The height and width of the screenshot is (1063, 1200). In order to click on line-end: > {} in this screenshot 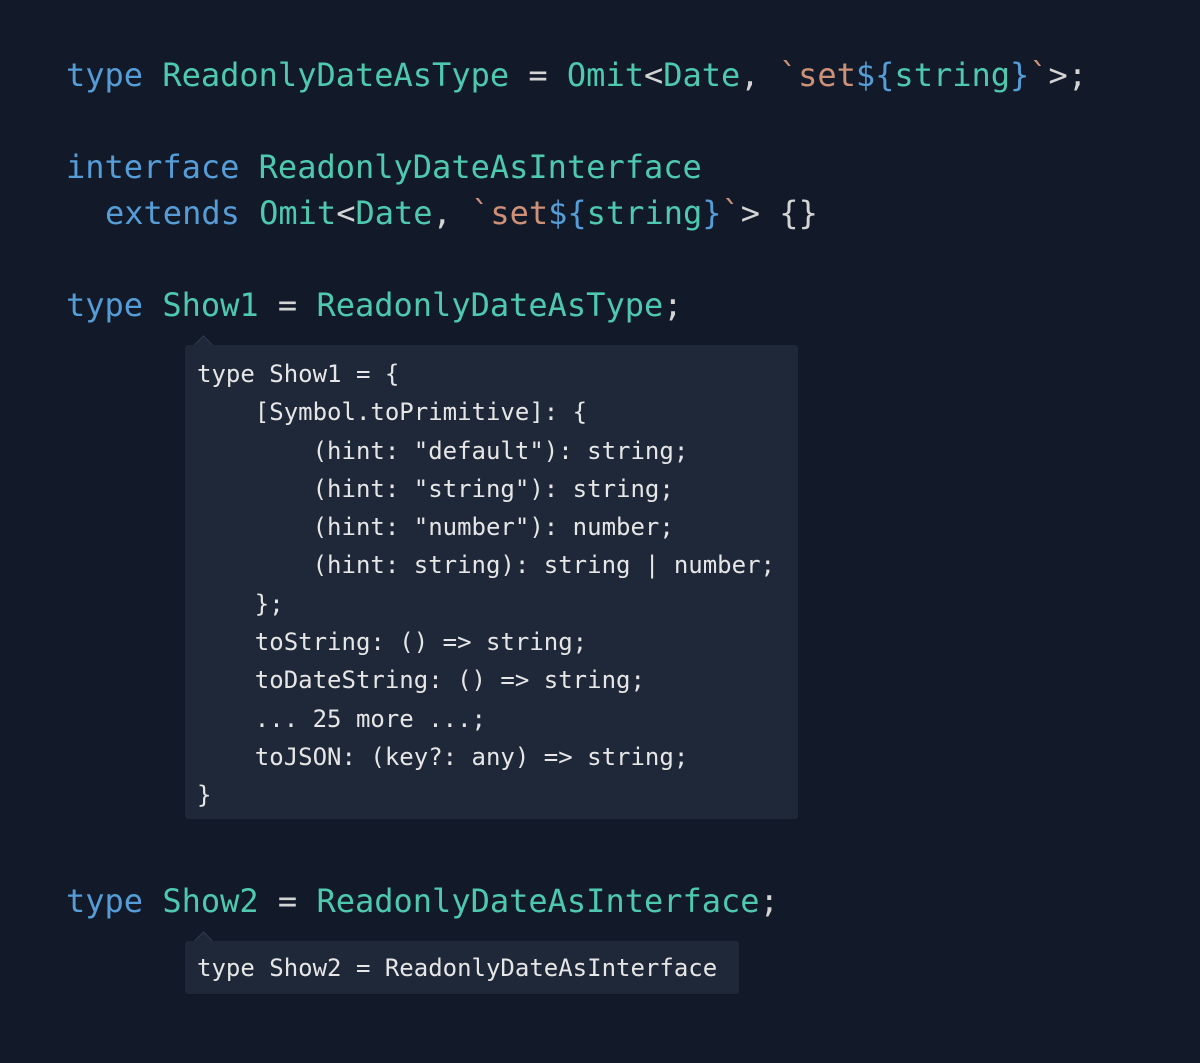, I will do `click(779, 213)`.